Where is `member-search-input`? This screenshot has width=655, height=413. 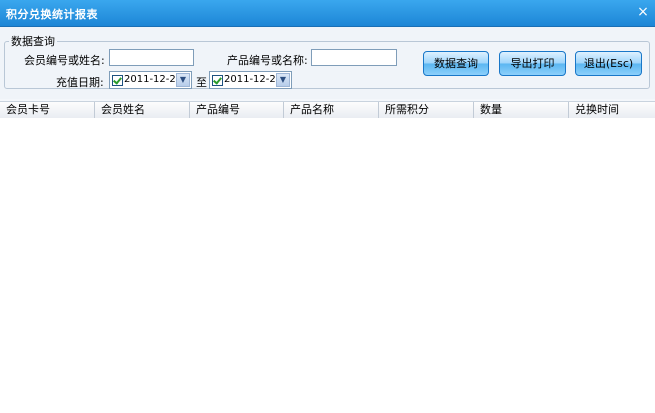 member-search-input is located at coordinates (151, 57).